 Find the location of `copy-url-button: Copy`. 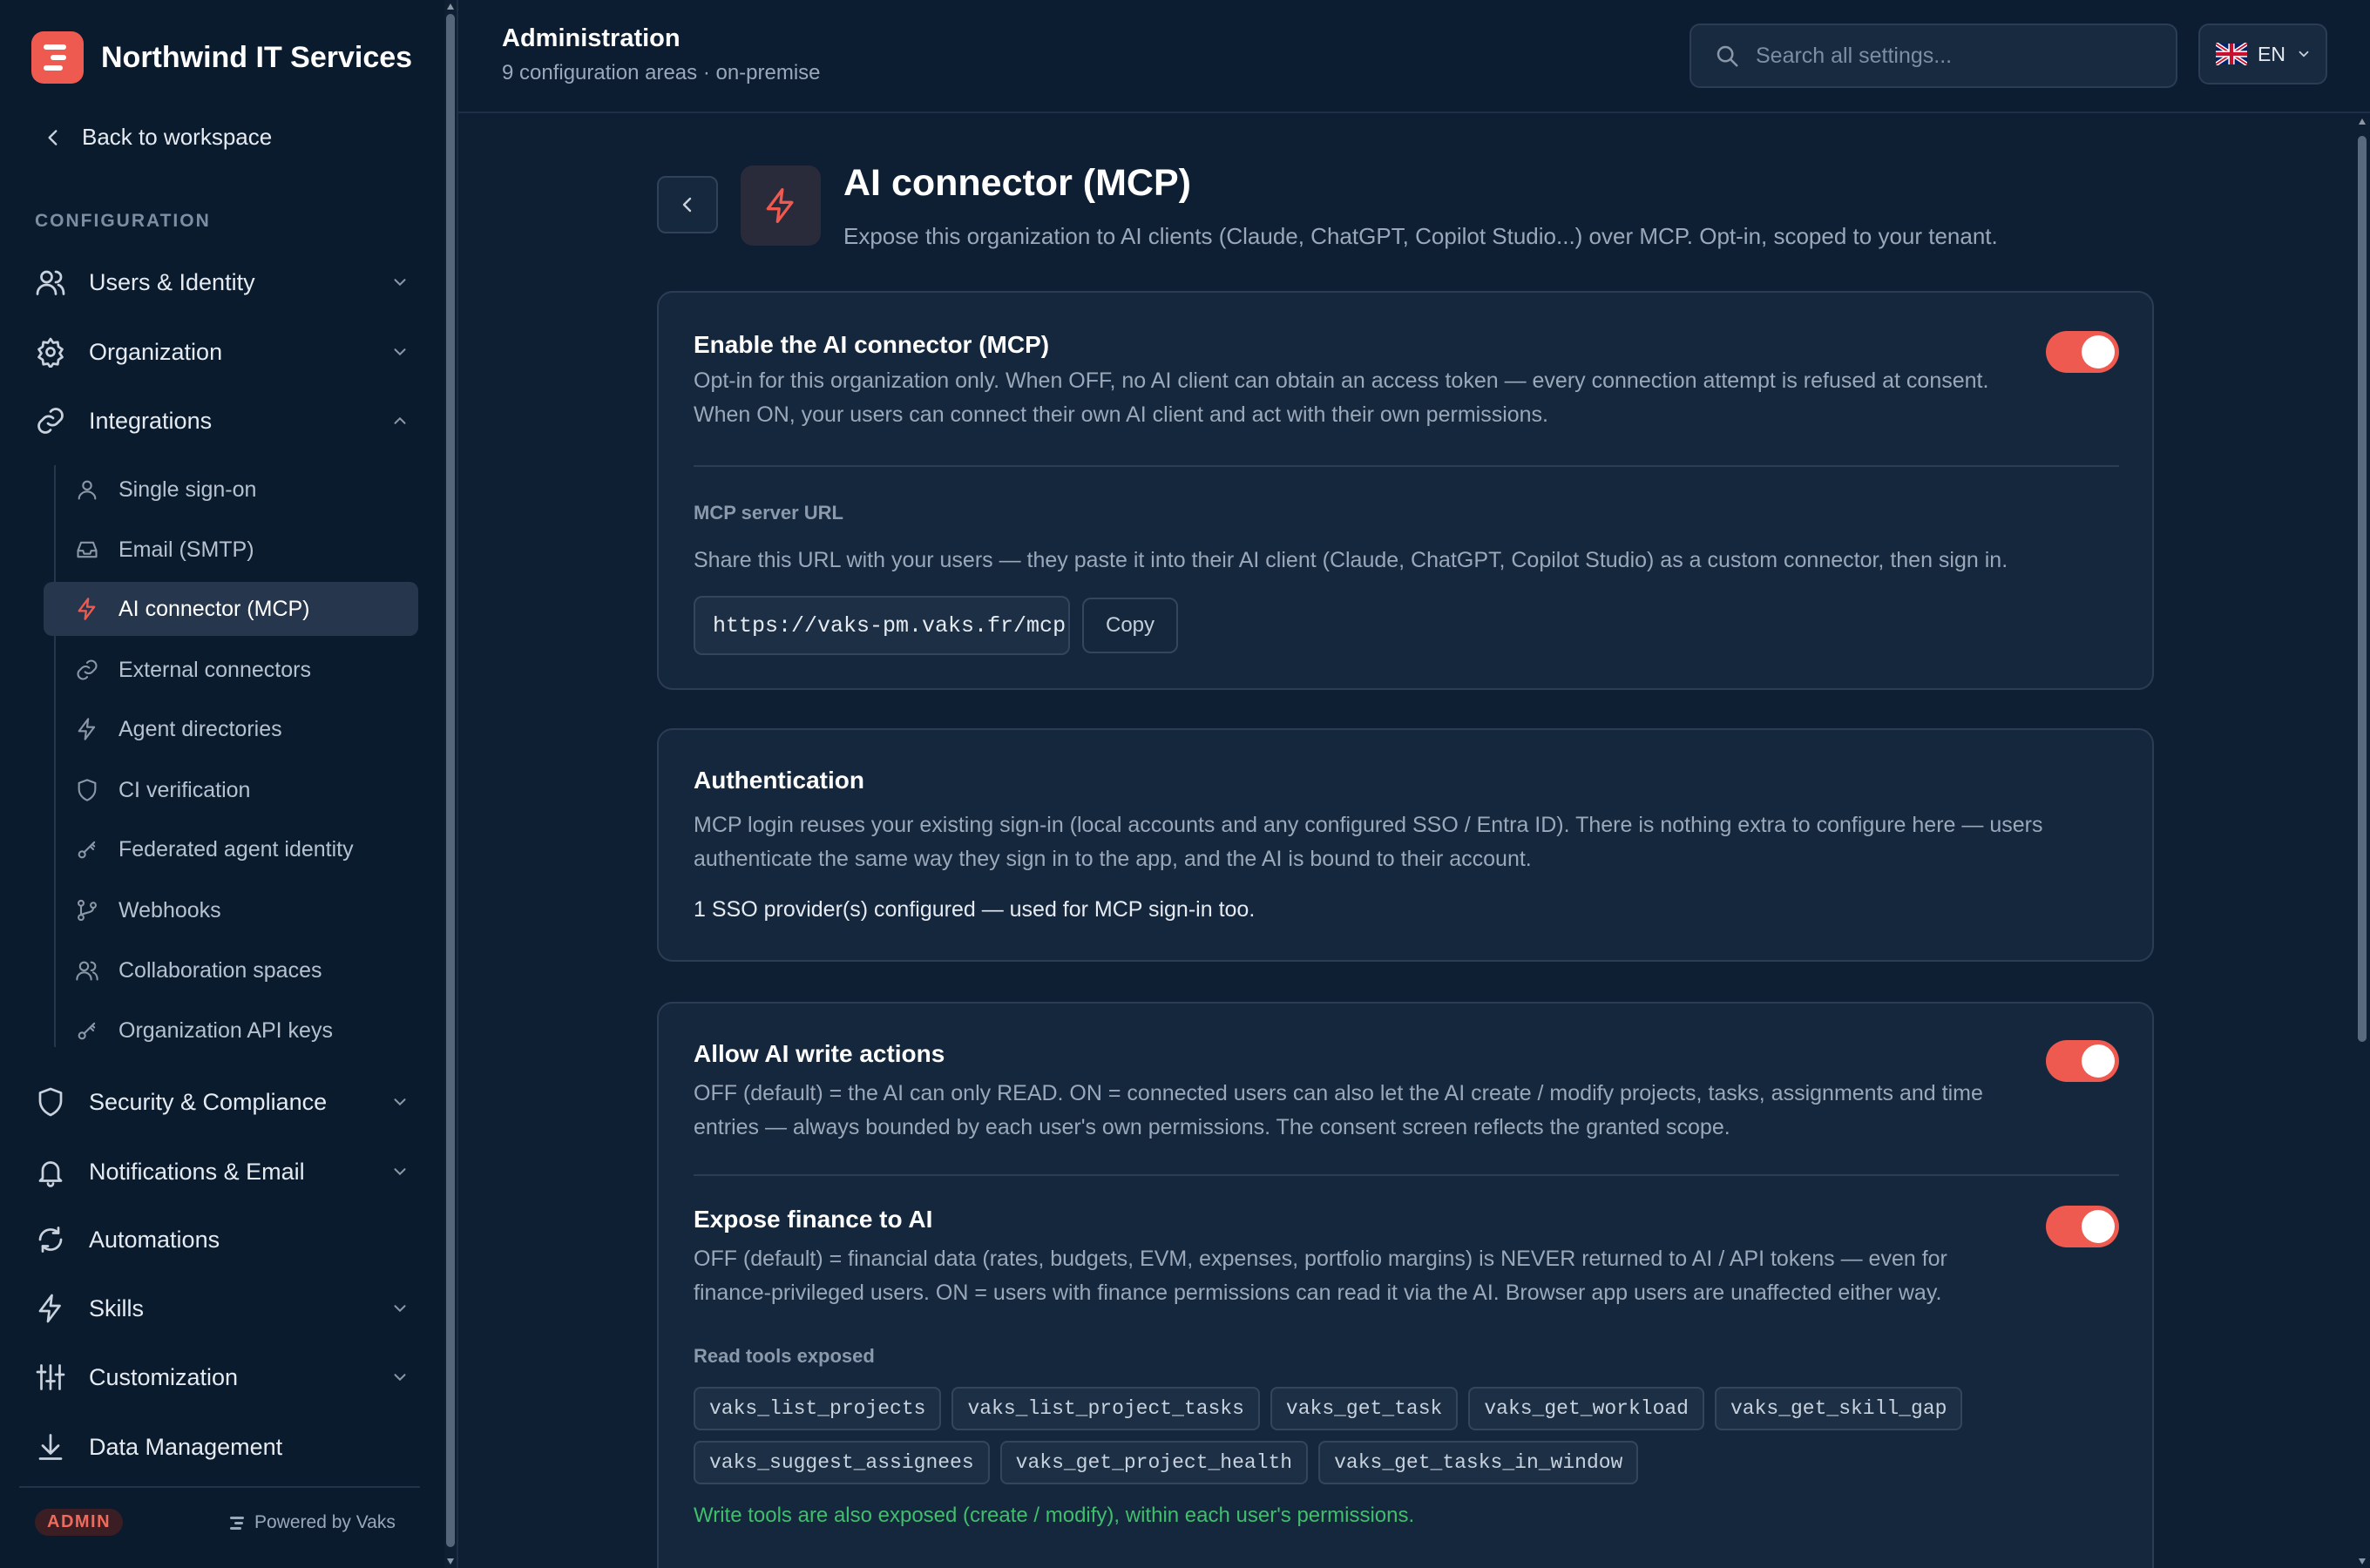

copy-url-button: Copy is located at coordinates (1130, 625).